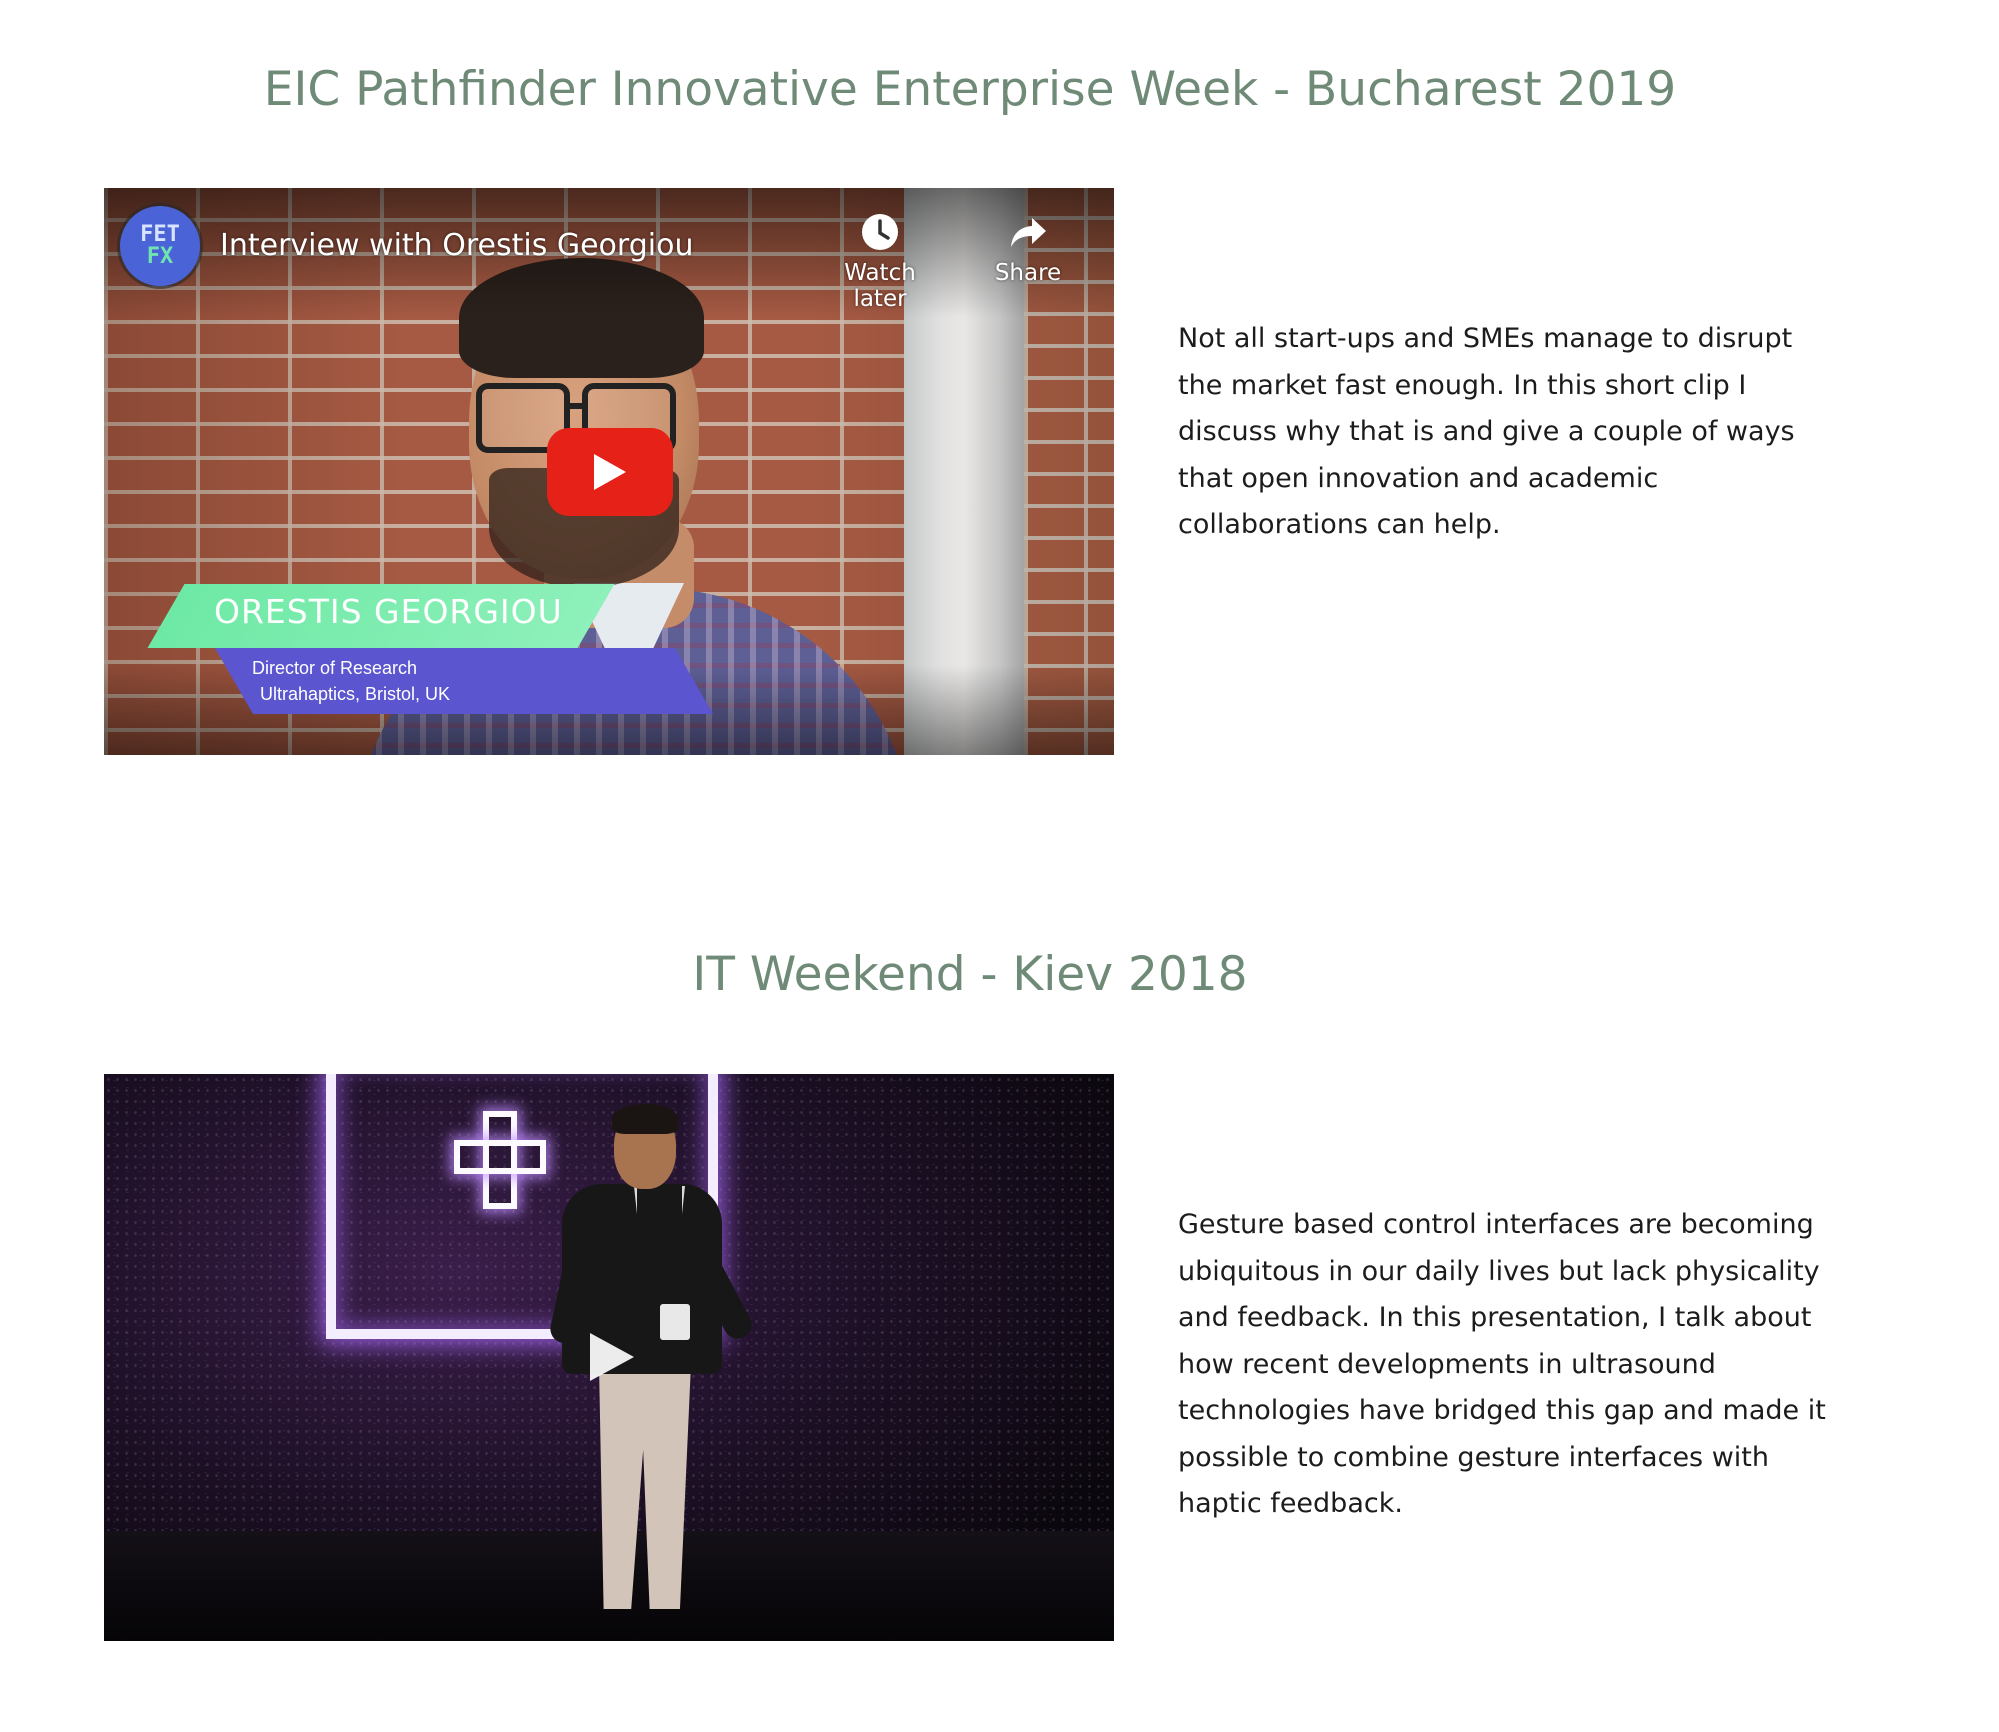 This screenshot has width=1999, height=1732. What do you see at coordinates (1028, 249) in the screenshot?
I see `share-button: Share` at bounding box center [1028, 249].